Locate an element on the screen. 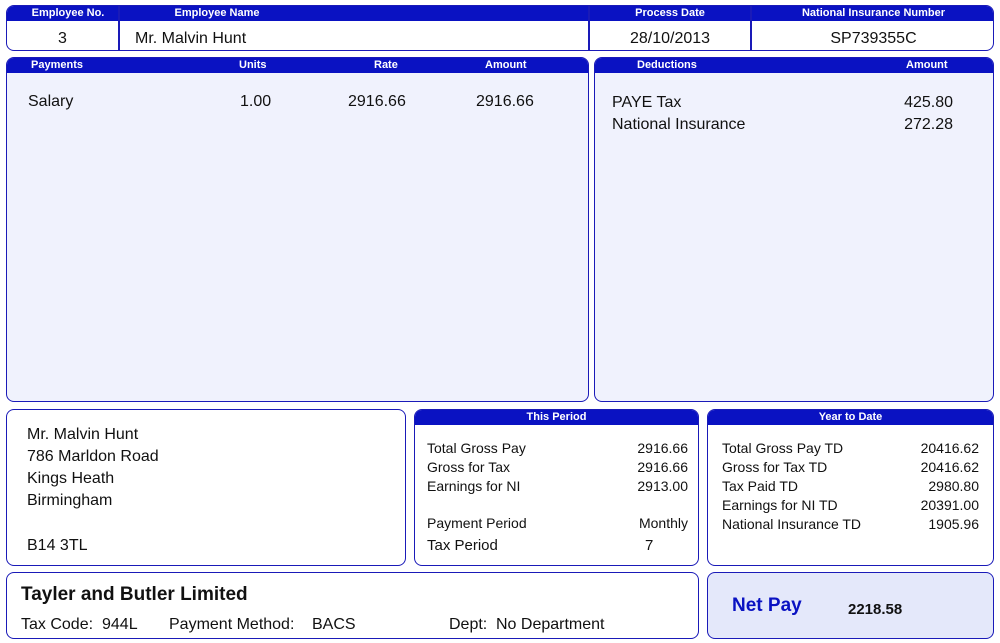 The width and height of the screenshot is (1000, 643). units-label: Units is located at coordinates (253, 65).